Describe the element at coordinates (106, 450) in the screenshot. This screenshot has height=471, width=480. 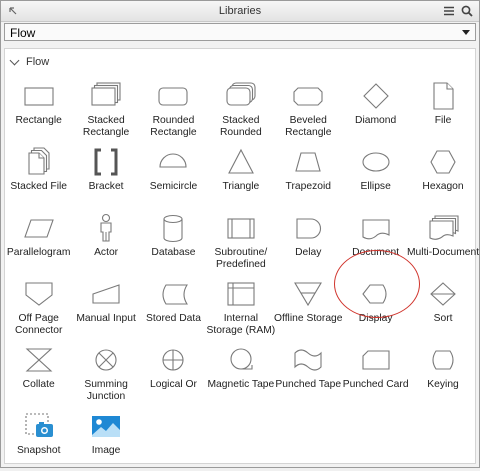
I see `shape-label: Image` at that location.